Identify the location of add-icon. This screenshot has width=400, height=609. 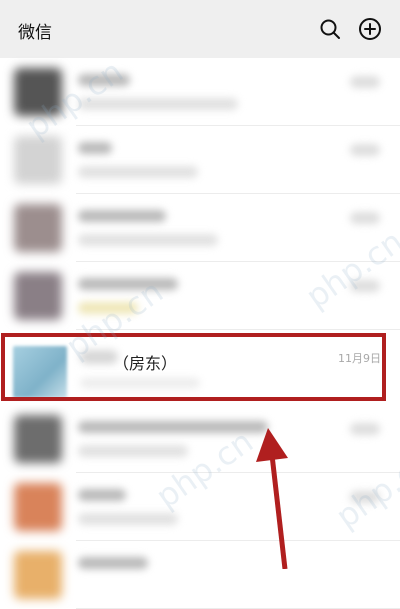
(370, 29).